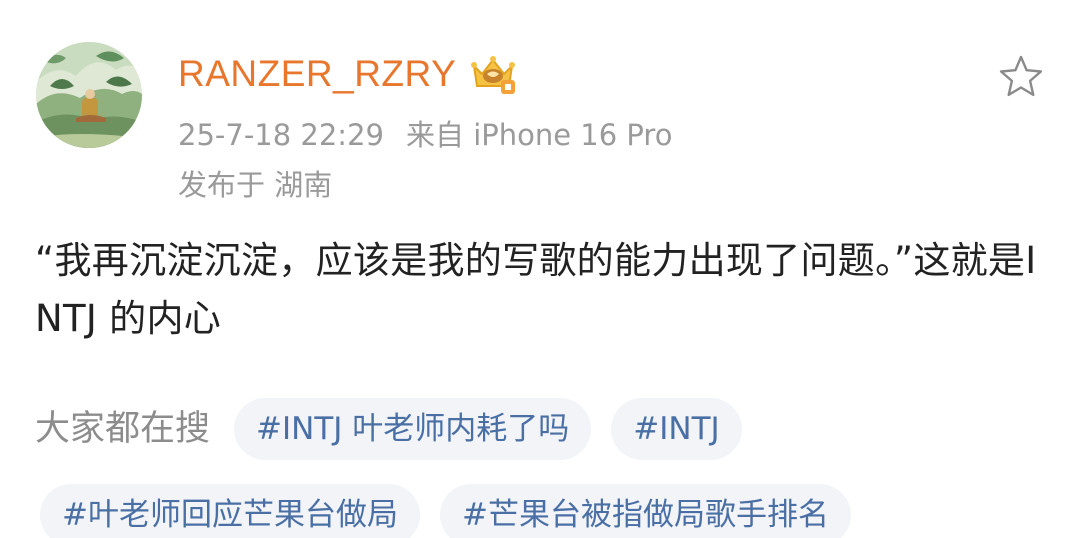  I want to click on search-tag-chip: #INTJ 叶老师内耗了吗, so click(413, 429).